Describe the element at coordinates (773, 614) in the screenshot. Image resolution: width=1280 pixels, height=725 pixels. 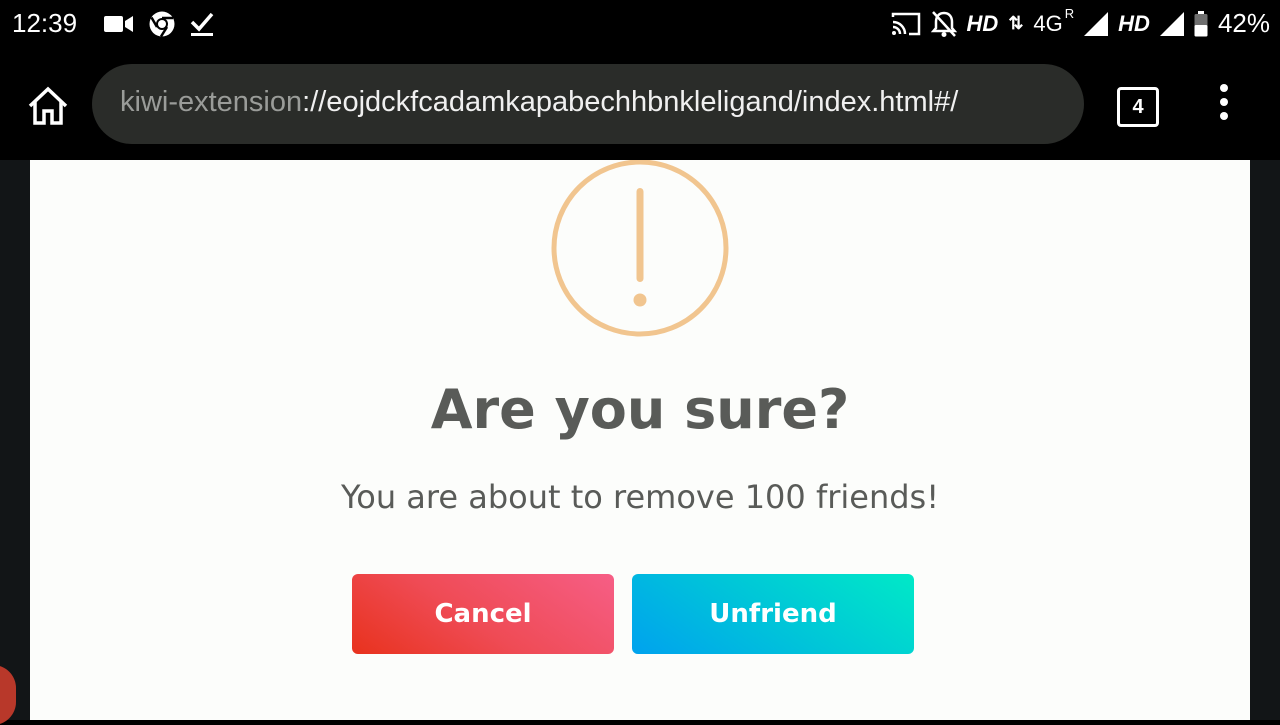
I see `unfriend-button: Unfriend` at that location.